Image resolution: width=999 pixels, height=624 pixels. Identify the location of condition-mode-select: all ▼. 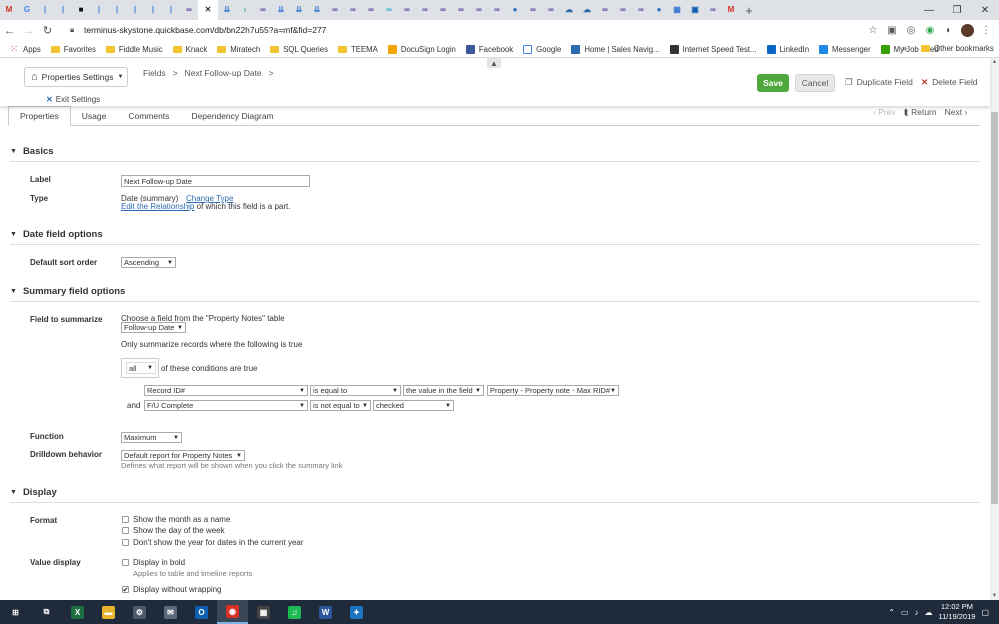
(141, 368).